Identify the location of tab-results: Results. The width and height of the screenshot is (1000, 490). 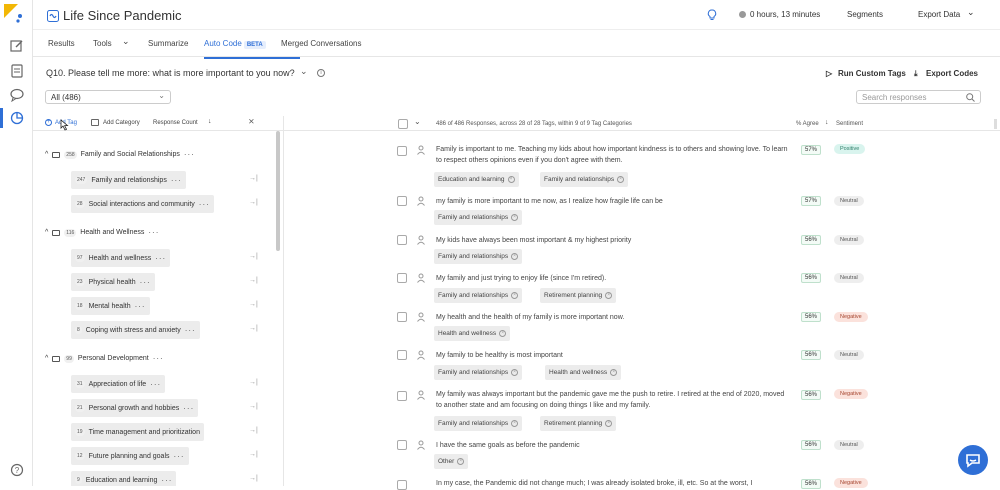
(61, 43).